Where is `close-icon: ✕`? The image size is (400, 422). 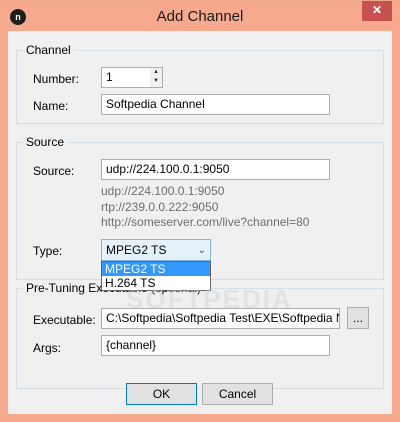
close-icon: ✕ is located at coordinates (377, 11).